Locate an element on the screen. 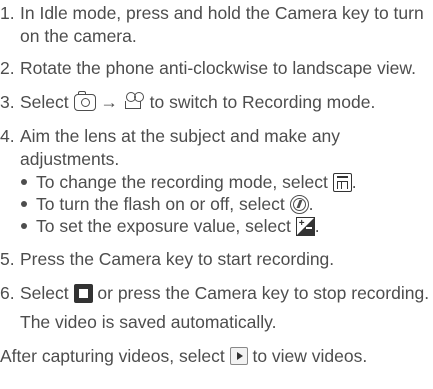  step-number: 1. is located at coordinates (7, 13).